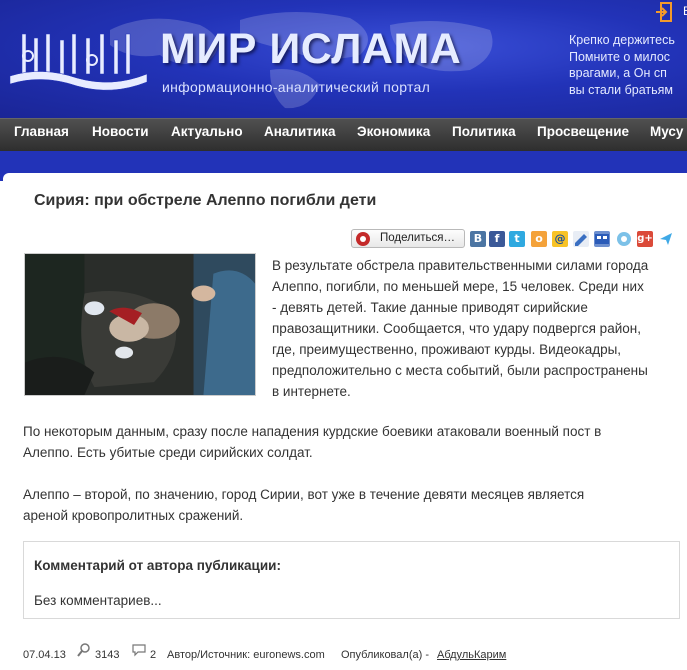  I want to click on nav-item-education: Просвещение, so click(583, 131).